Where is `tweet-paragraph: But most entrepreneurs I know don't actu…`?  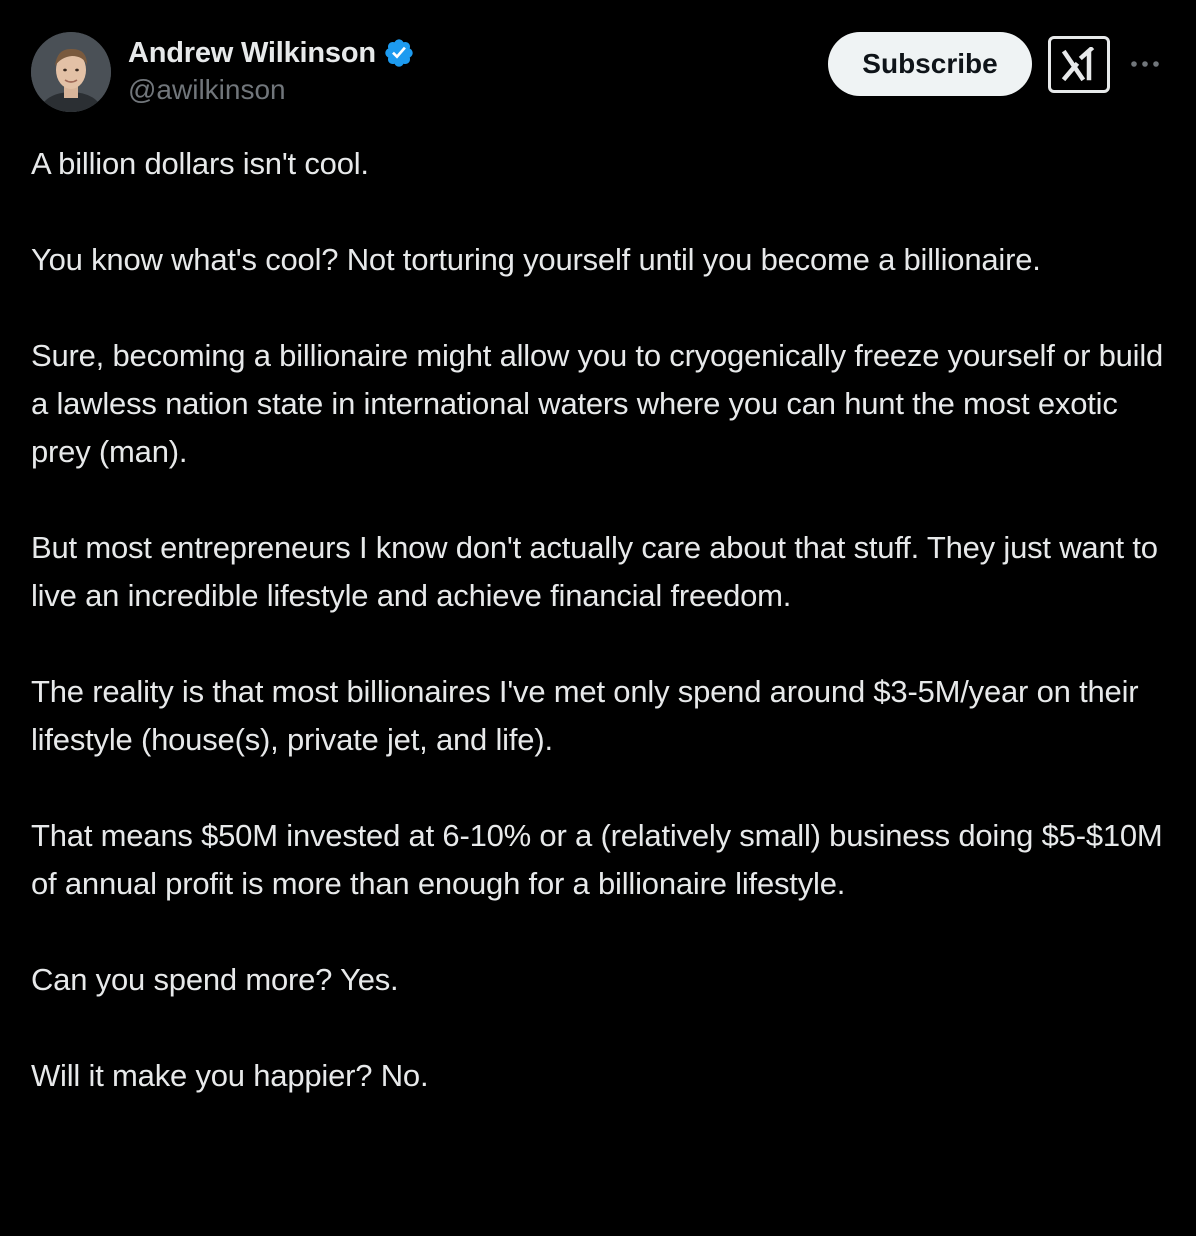
tweet-paragraph: But most entrepreneurs I know don't actu… is located at coordinates (594, 571).